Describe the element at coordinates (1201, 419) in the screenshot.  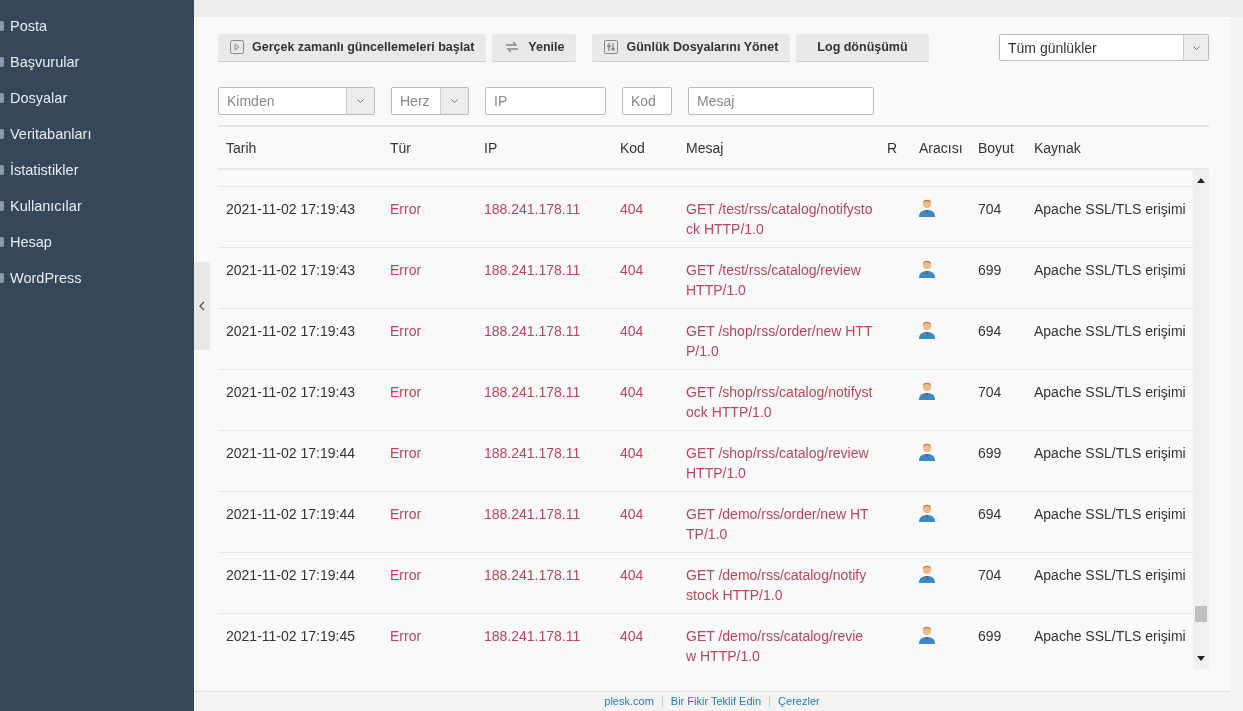
I see `scrollbar` at that location.